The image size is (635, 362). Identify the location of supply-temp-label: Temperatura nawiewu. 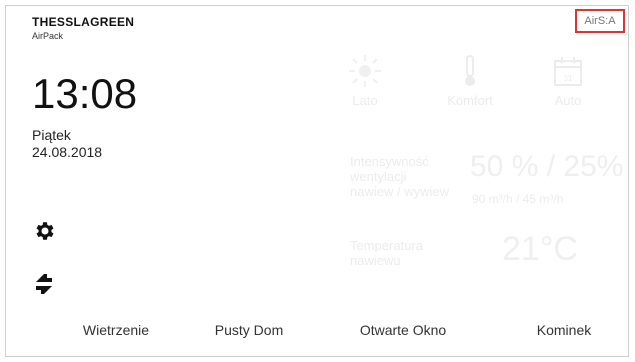
(386, 253).